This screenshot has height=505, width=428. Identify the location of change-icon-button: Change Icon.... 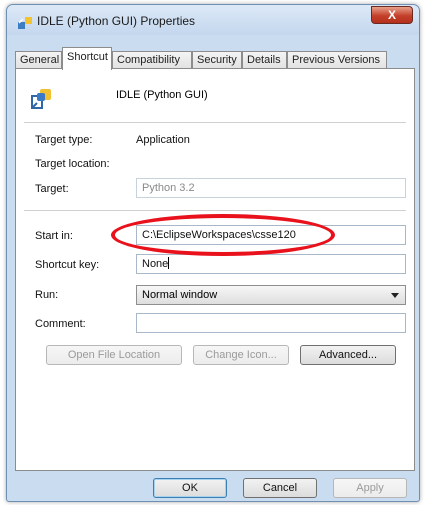
(241, 355).